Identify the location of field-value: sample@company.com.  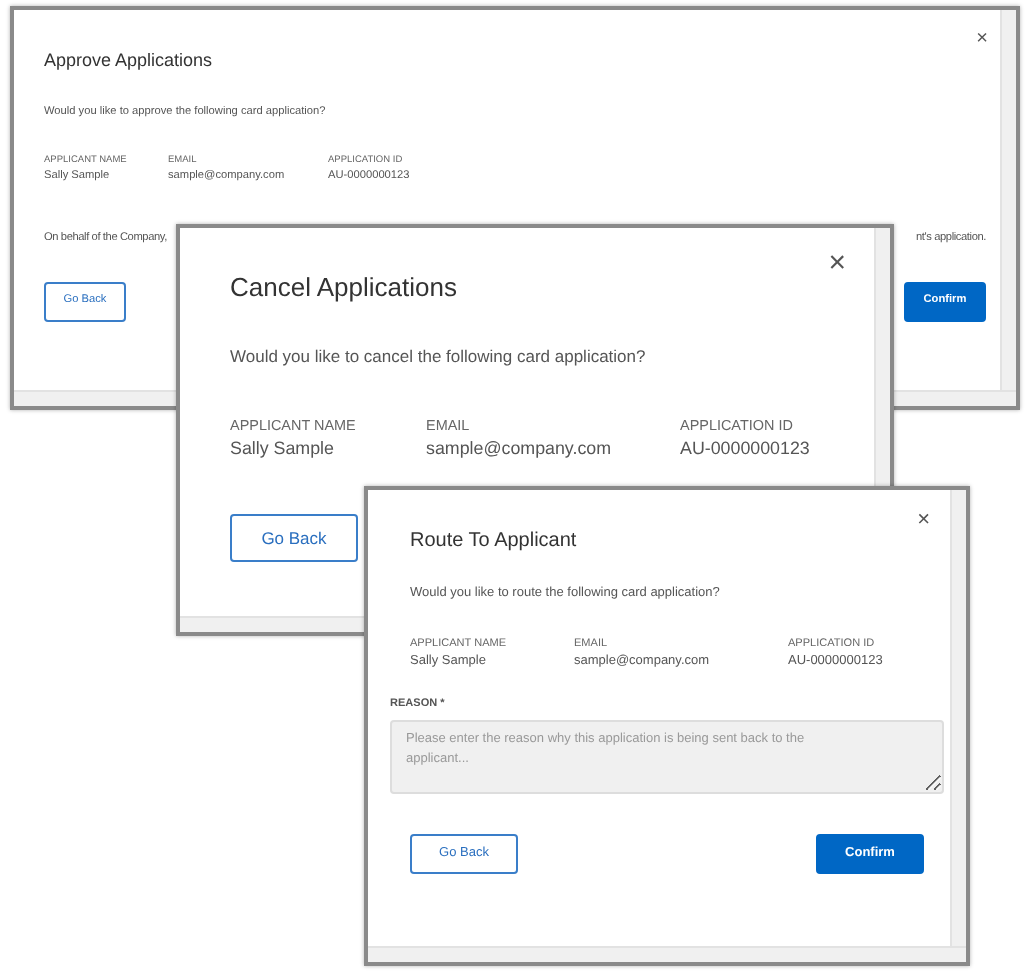
(520, 449).